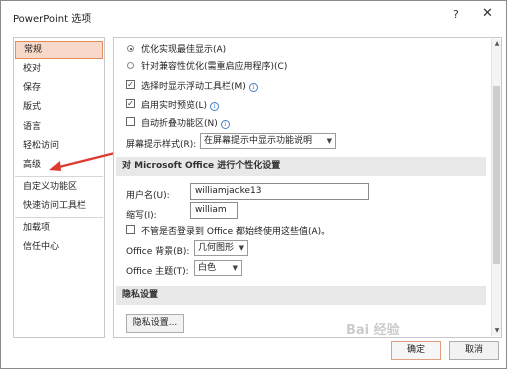 Image resolution: width=509 pixels, height=371 pixels. I want to click on nav-item-save: 保存, so click(59, 88).